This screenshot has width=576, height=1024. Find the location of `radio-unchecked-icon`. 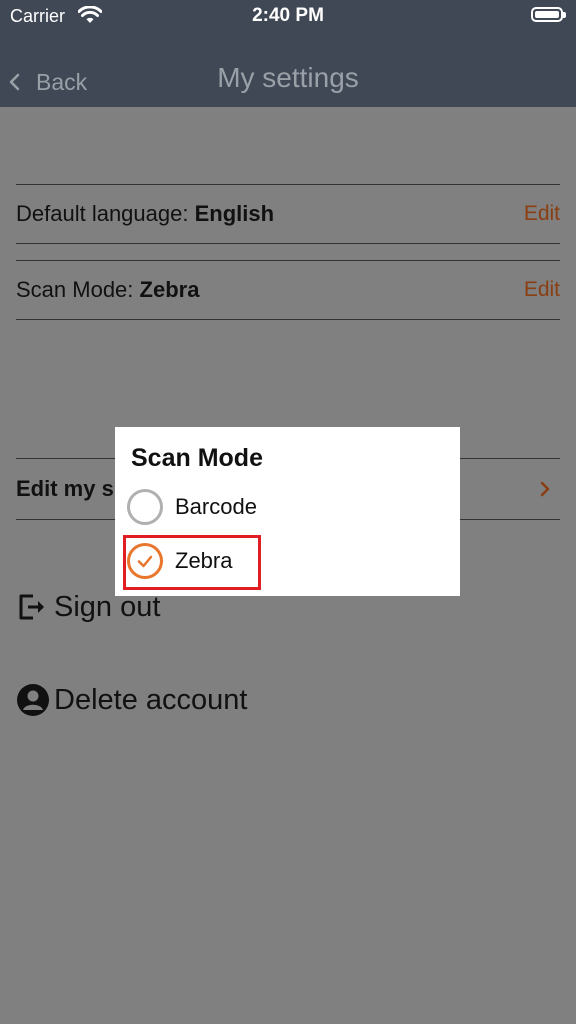

radio-unchecked-icon is located at coordinates (145, 507).